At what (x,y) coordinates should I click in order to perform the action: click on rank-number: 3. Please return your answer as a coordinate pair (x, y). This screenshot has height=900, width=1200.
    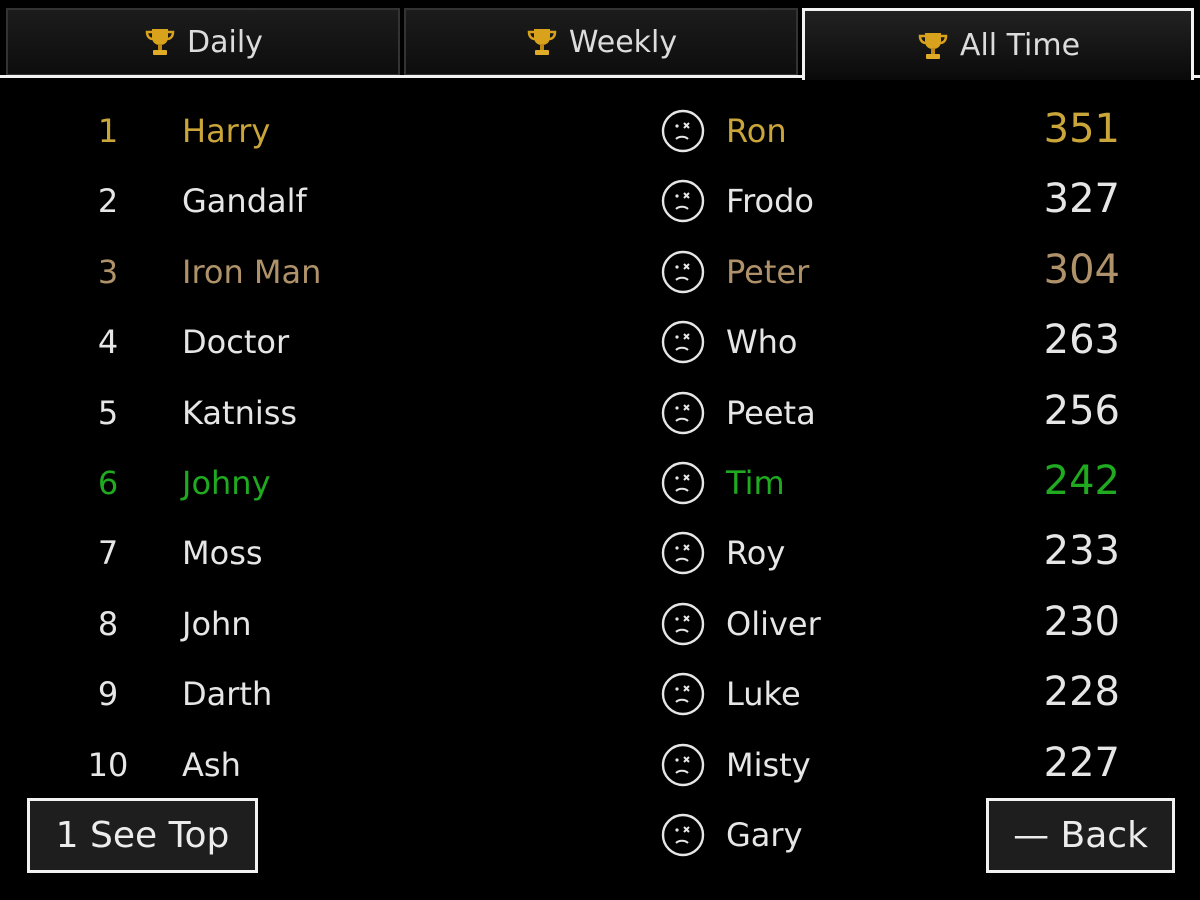
    Looking at the image, I should click on (108, 271).